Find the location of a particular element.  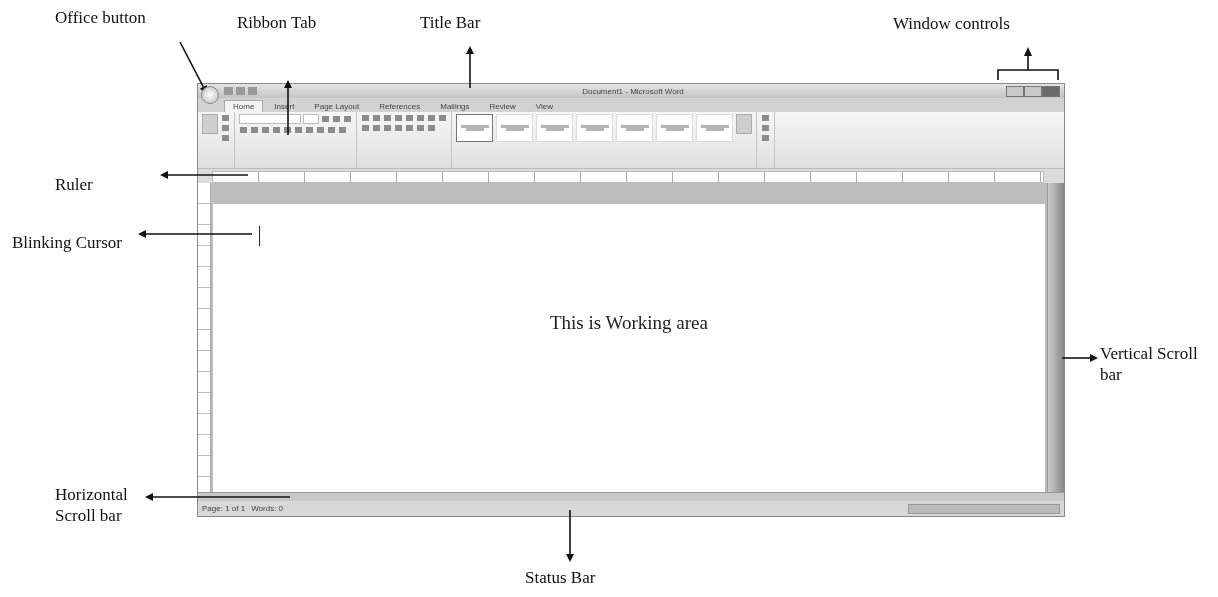

change-styles-icon is located at coordinates (744, 124).